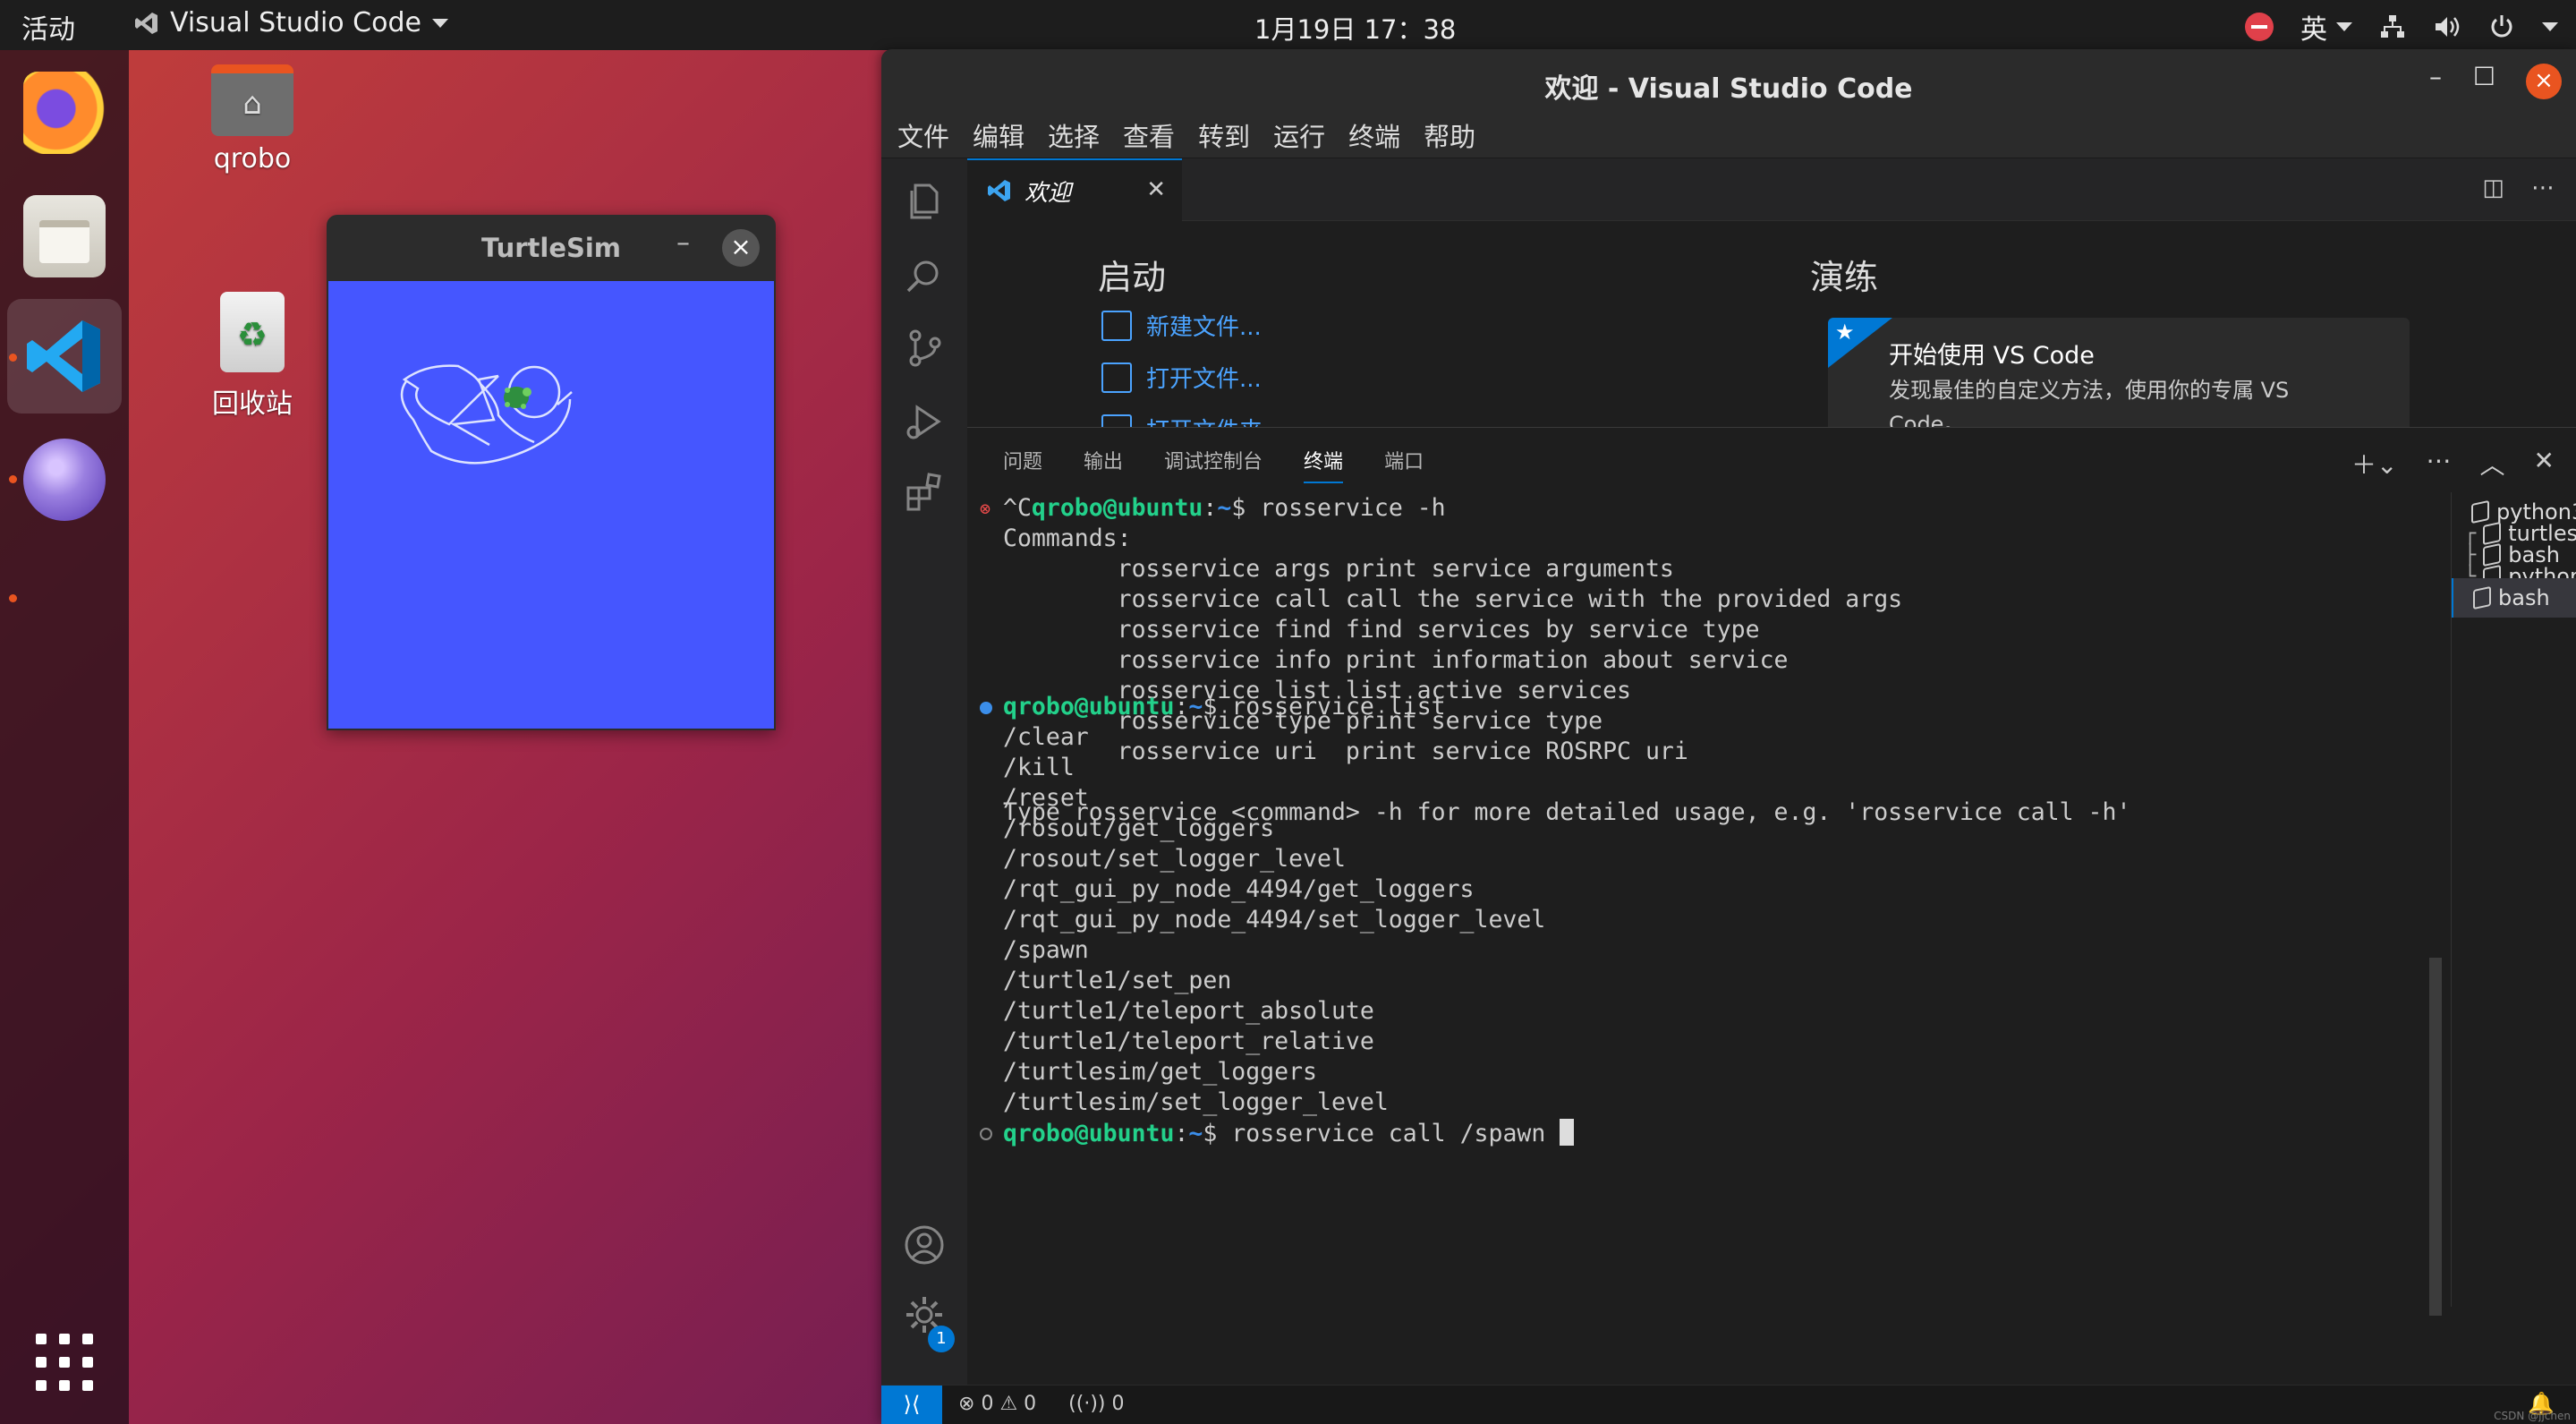  What do you see at coordinates (1023, 460) in the screenshot?
I see `tab-problems: 问题` at bounding box center [1023, 460].